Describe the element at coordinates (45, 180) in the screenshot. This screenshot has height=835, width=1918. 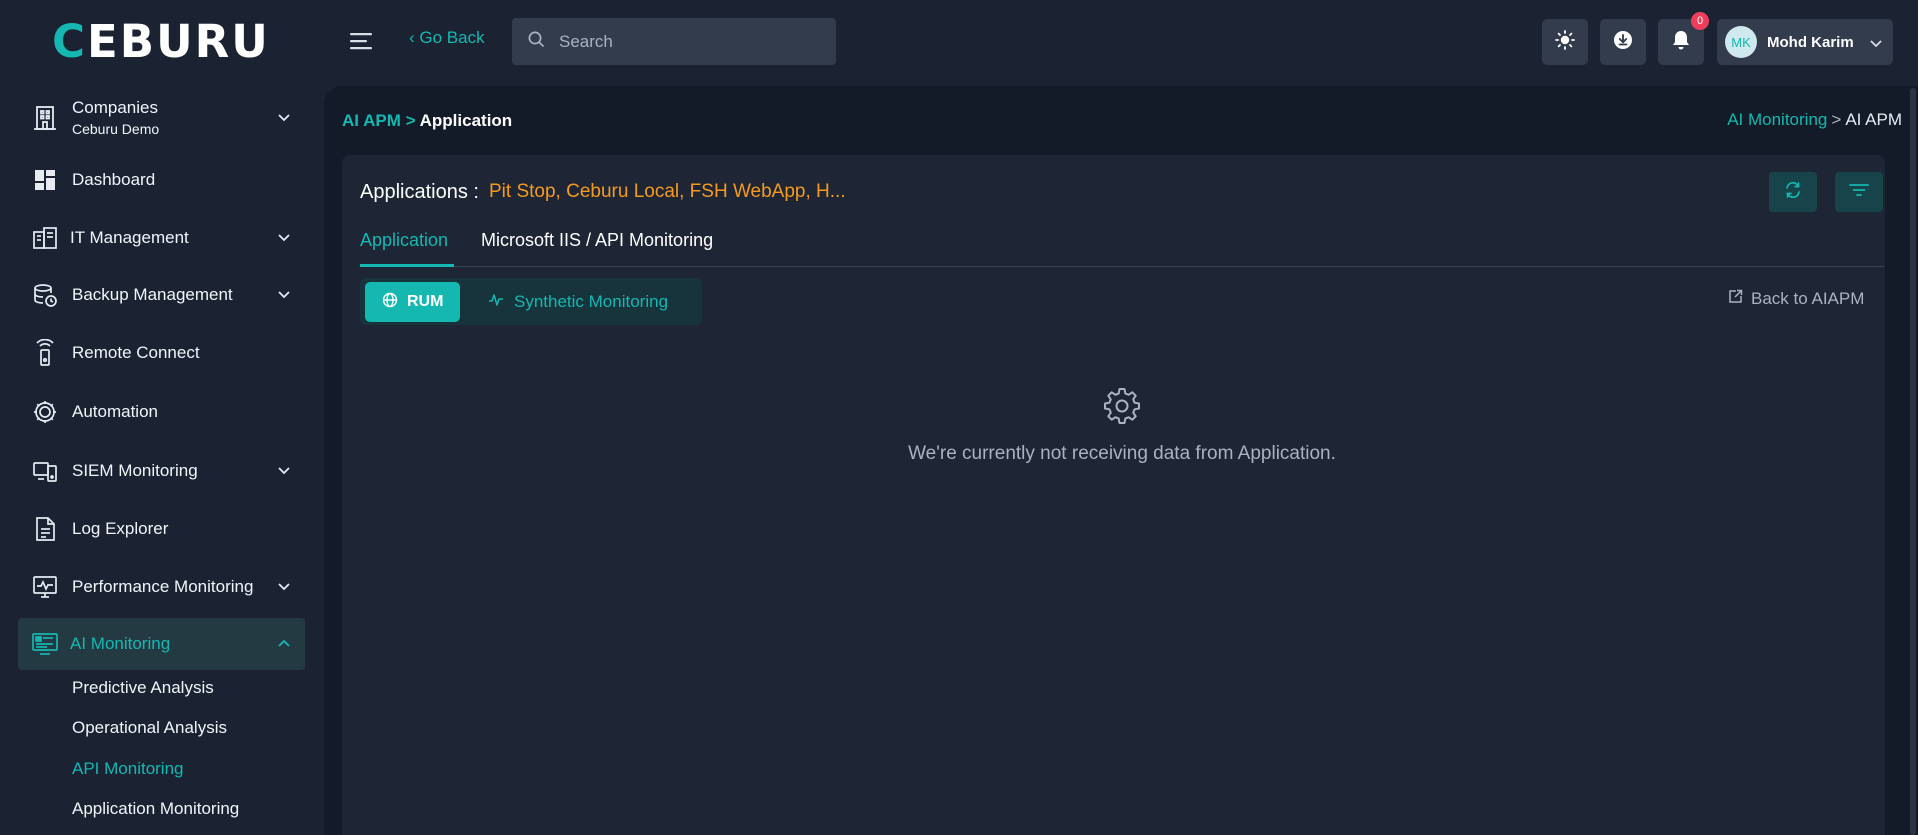
I see `dashboard-icon` at that location.